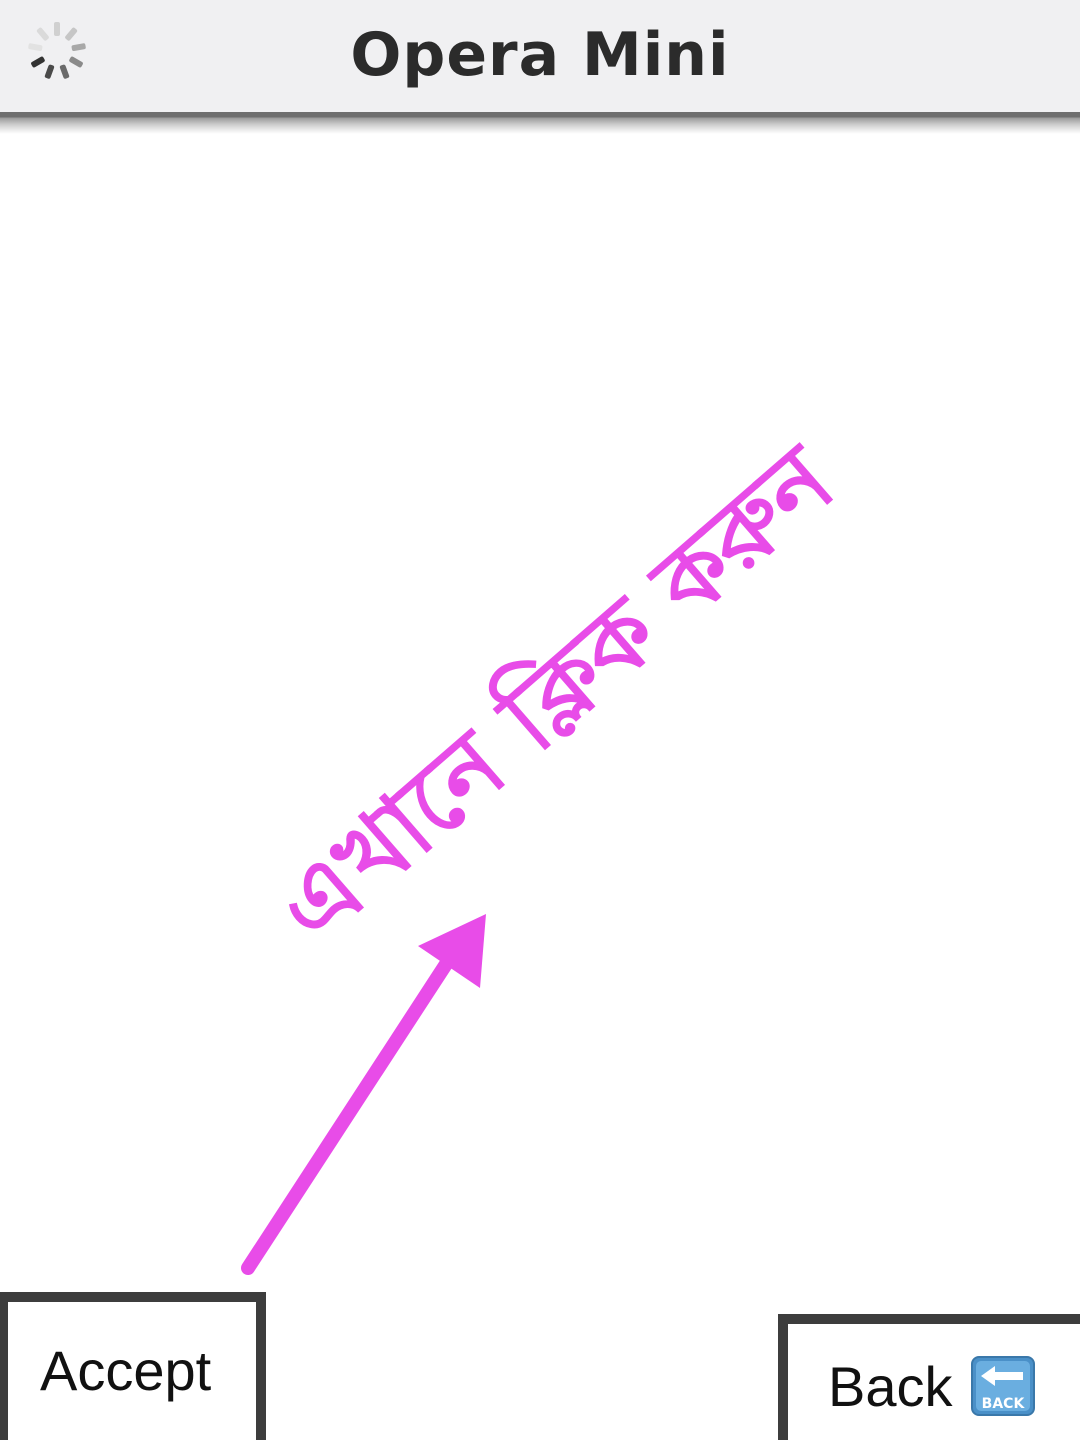 The width and height of the screenshot is (1080, 1440). Describe the element at coordinates (126, 1370) in the screenshot. I see `accept-label: Accept` at that location.